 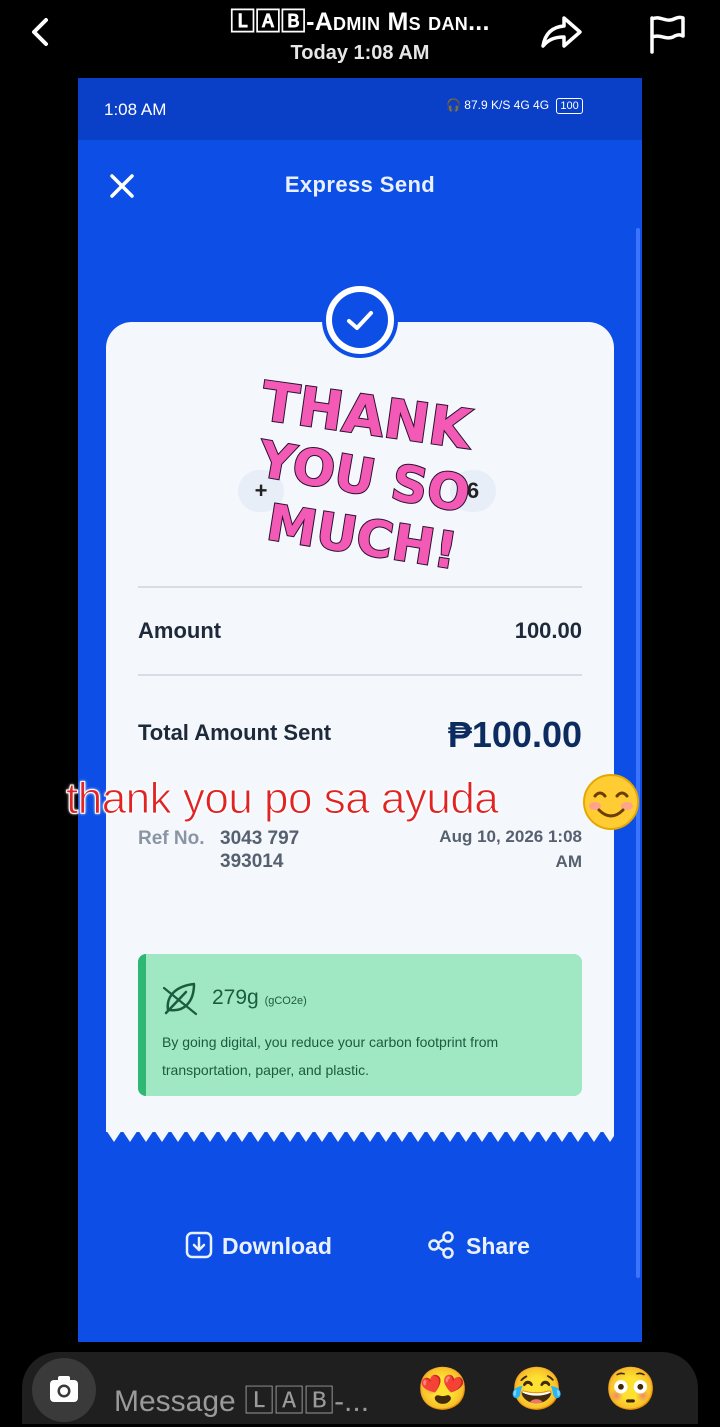 I want to click on forward-icon, so click(x=562, y=32).